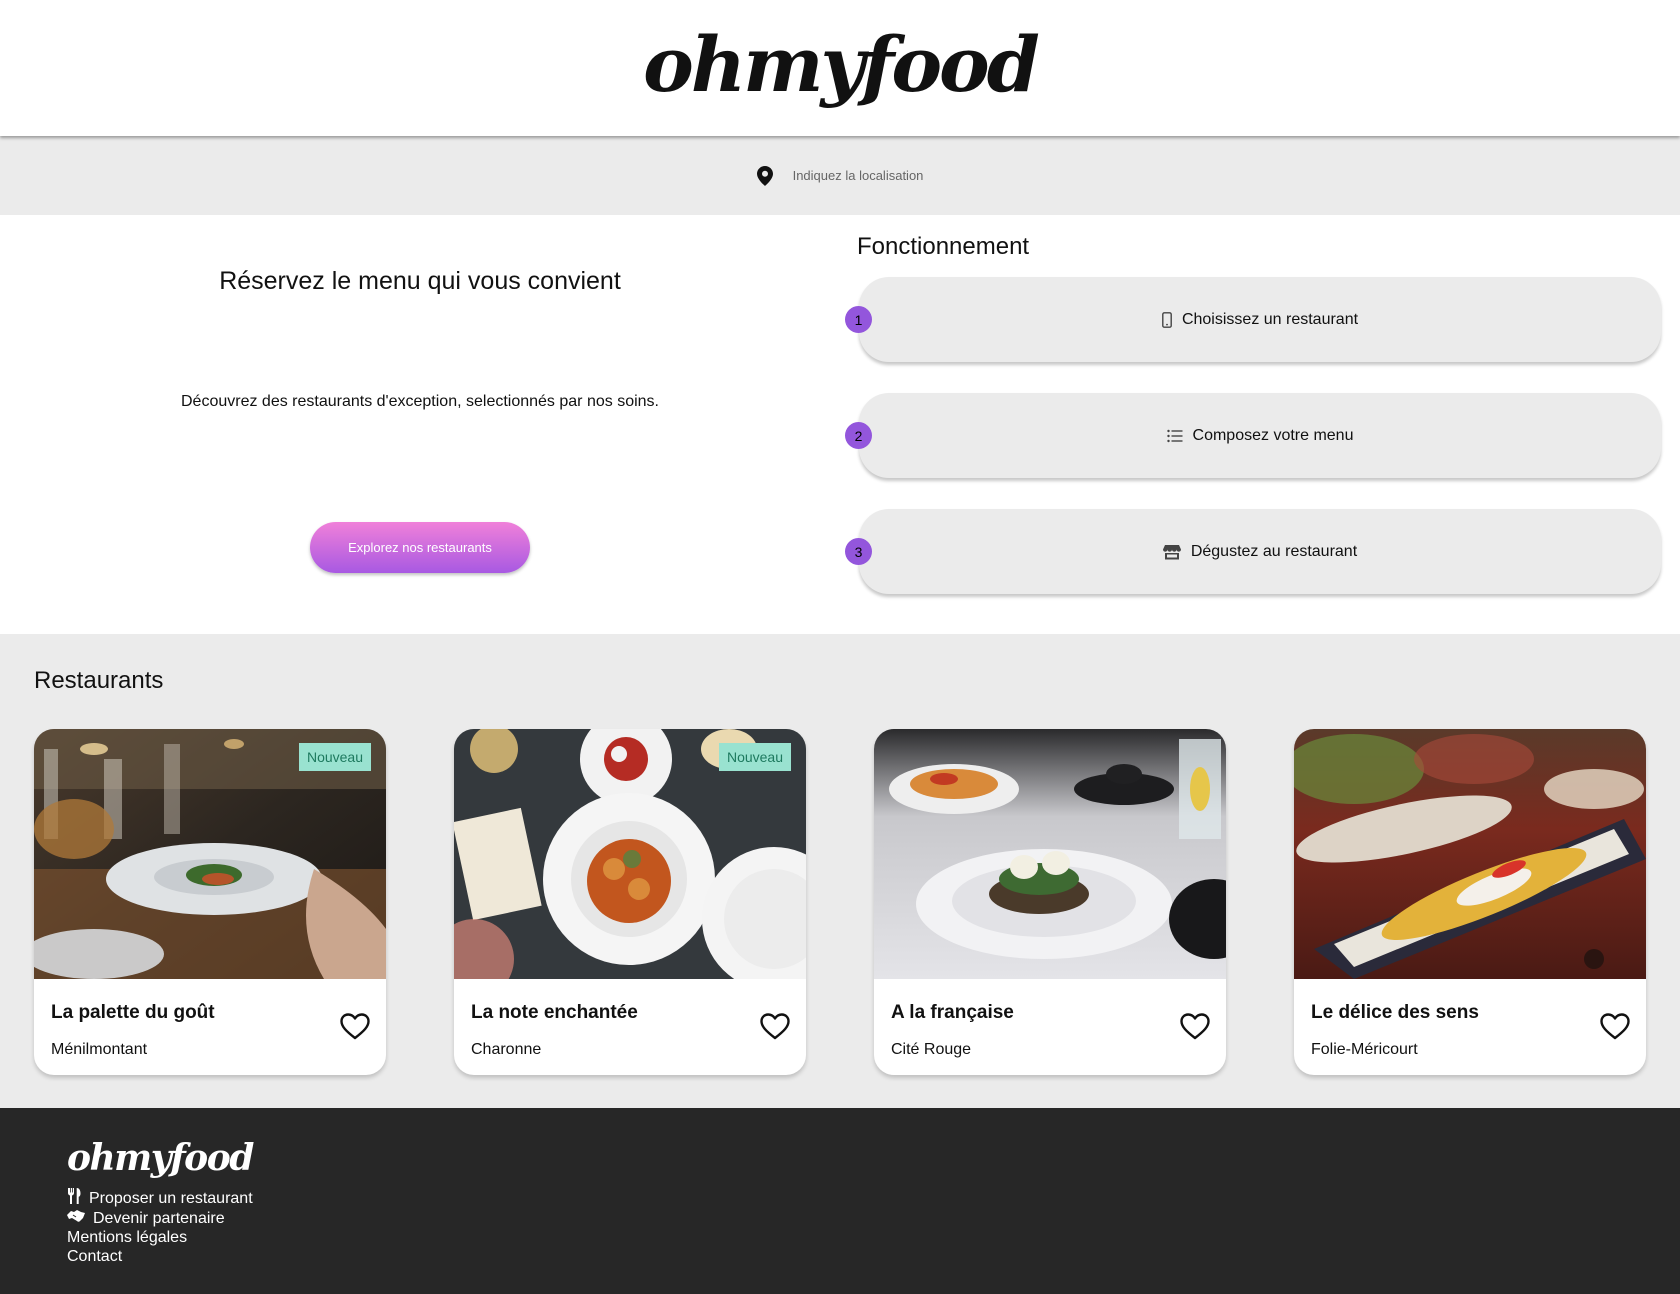  Describe the element at coordinates (943, 246) in the screenshot. I see `how-title: Fonctionnement` at that location.